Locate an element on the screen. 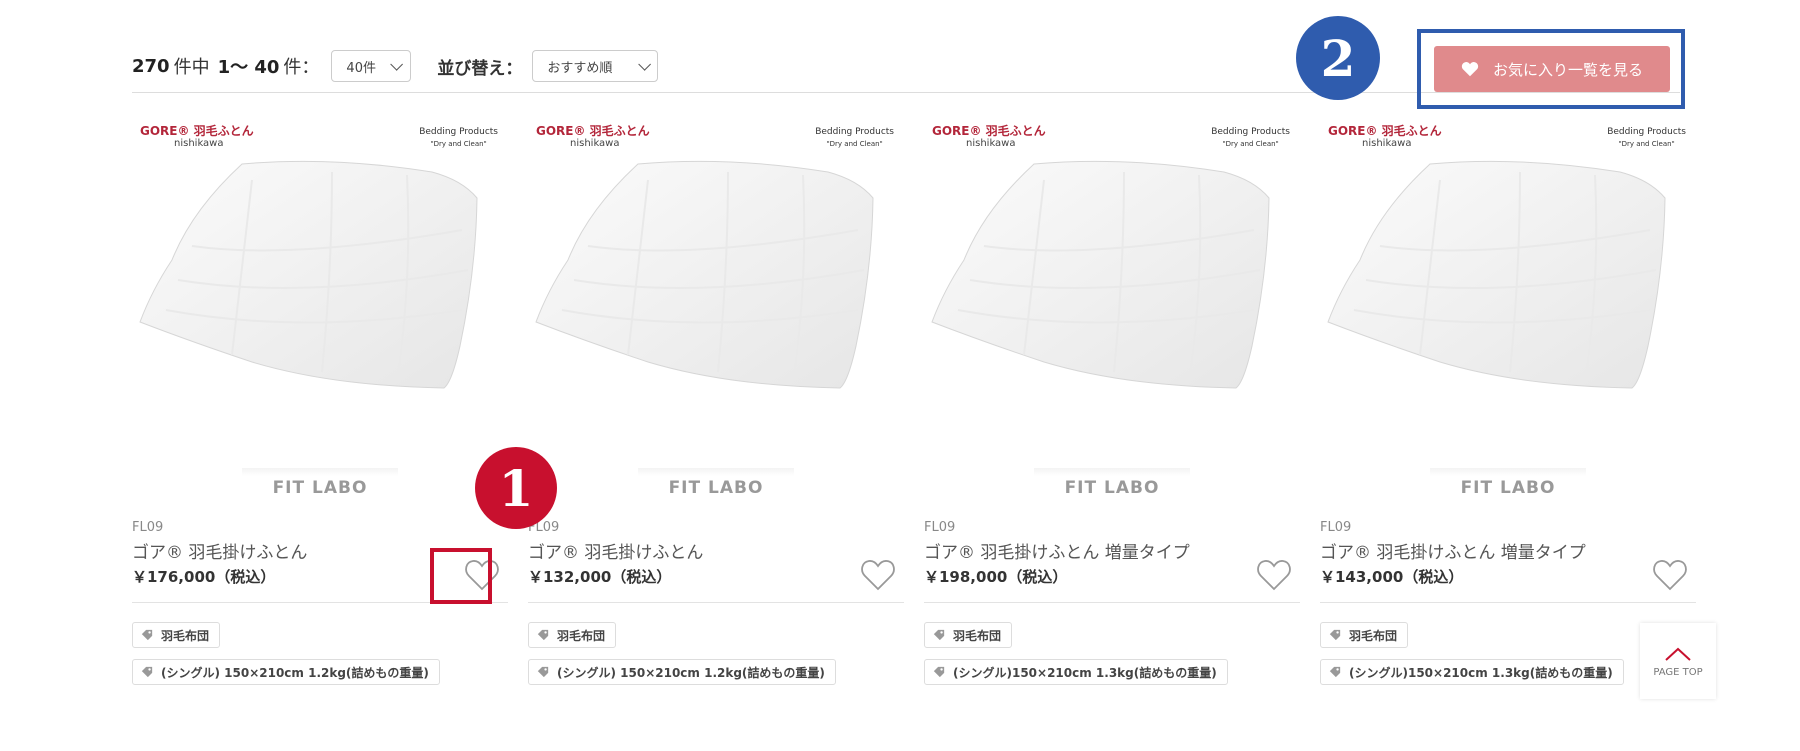  sort-select: おすすめ順 is located at coordinates (595, 66).